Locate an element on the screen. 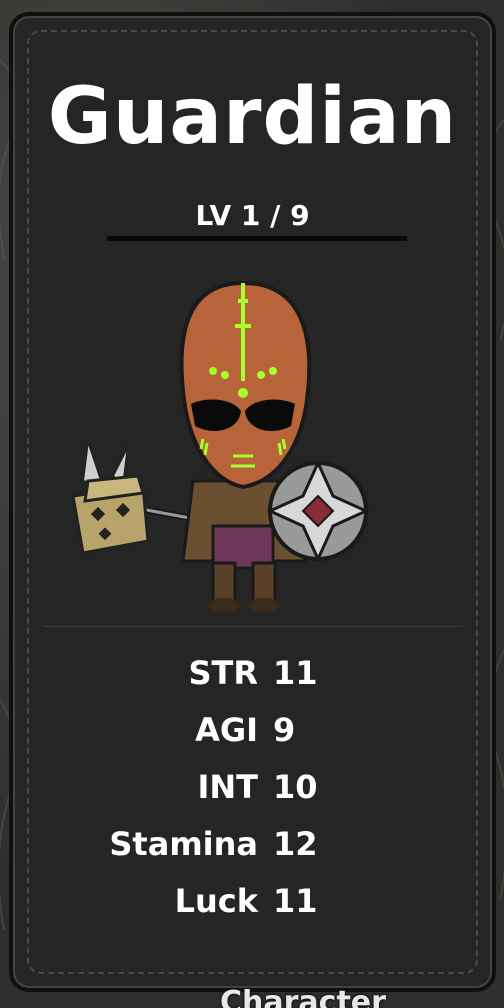  stat-value: 12 is located at coordinates (295, 844).